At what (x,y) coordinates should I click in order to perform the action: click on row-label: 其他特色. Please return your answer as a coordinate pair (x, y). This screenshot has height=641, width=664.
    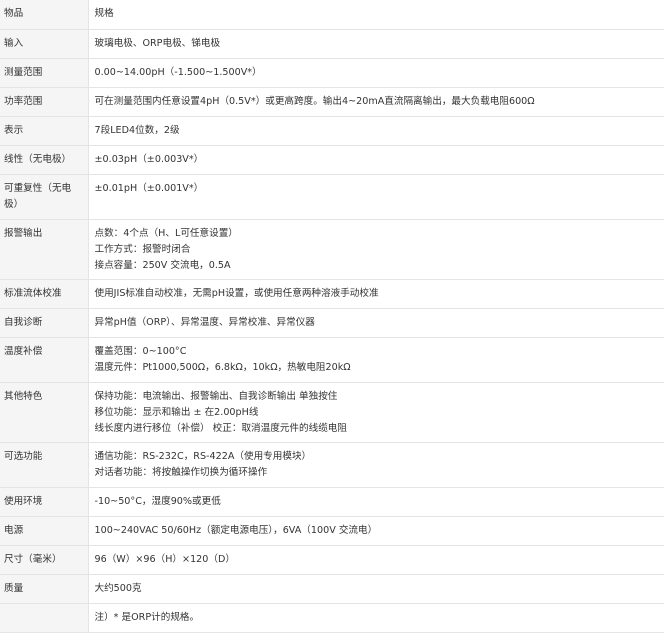
    Looking at the image, I should click on (44, 412).